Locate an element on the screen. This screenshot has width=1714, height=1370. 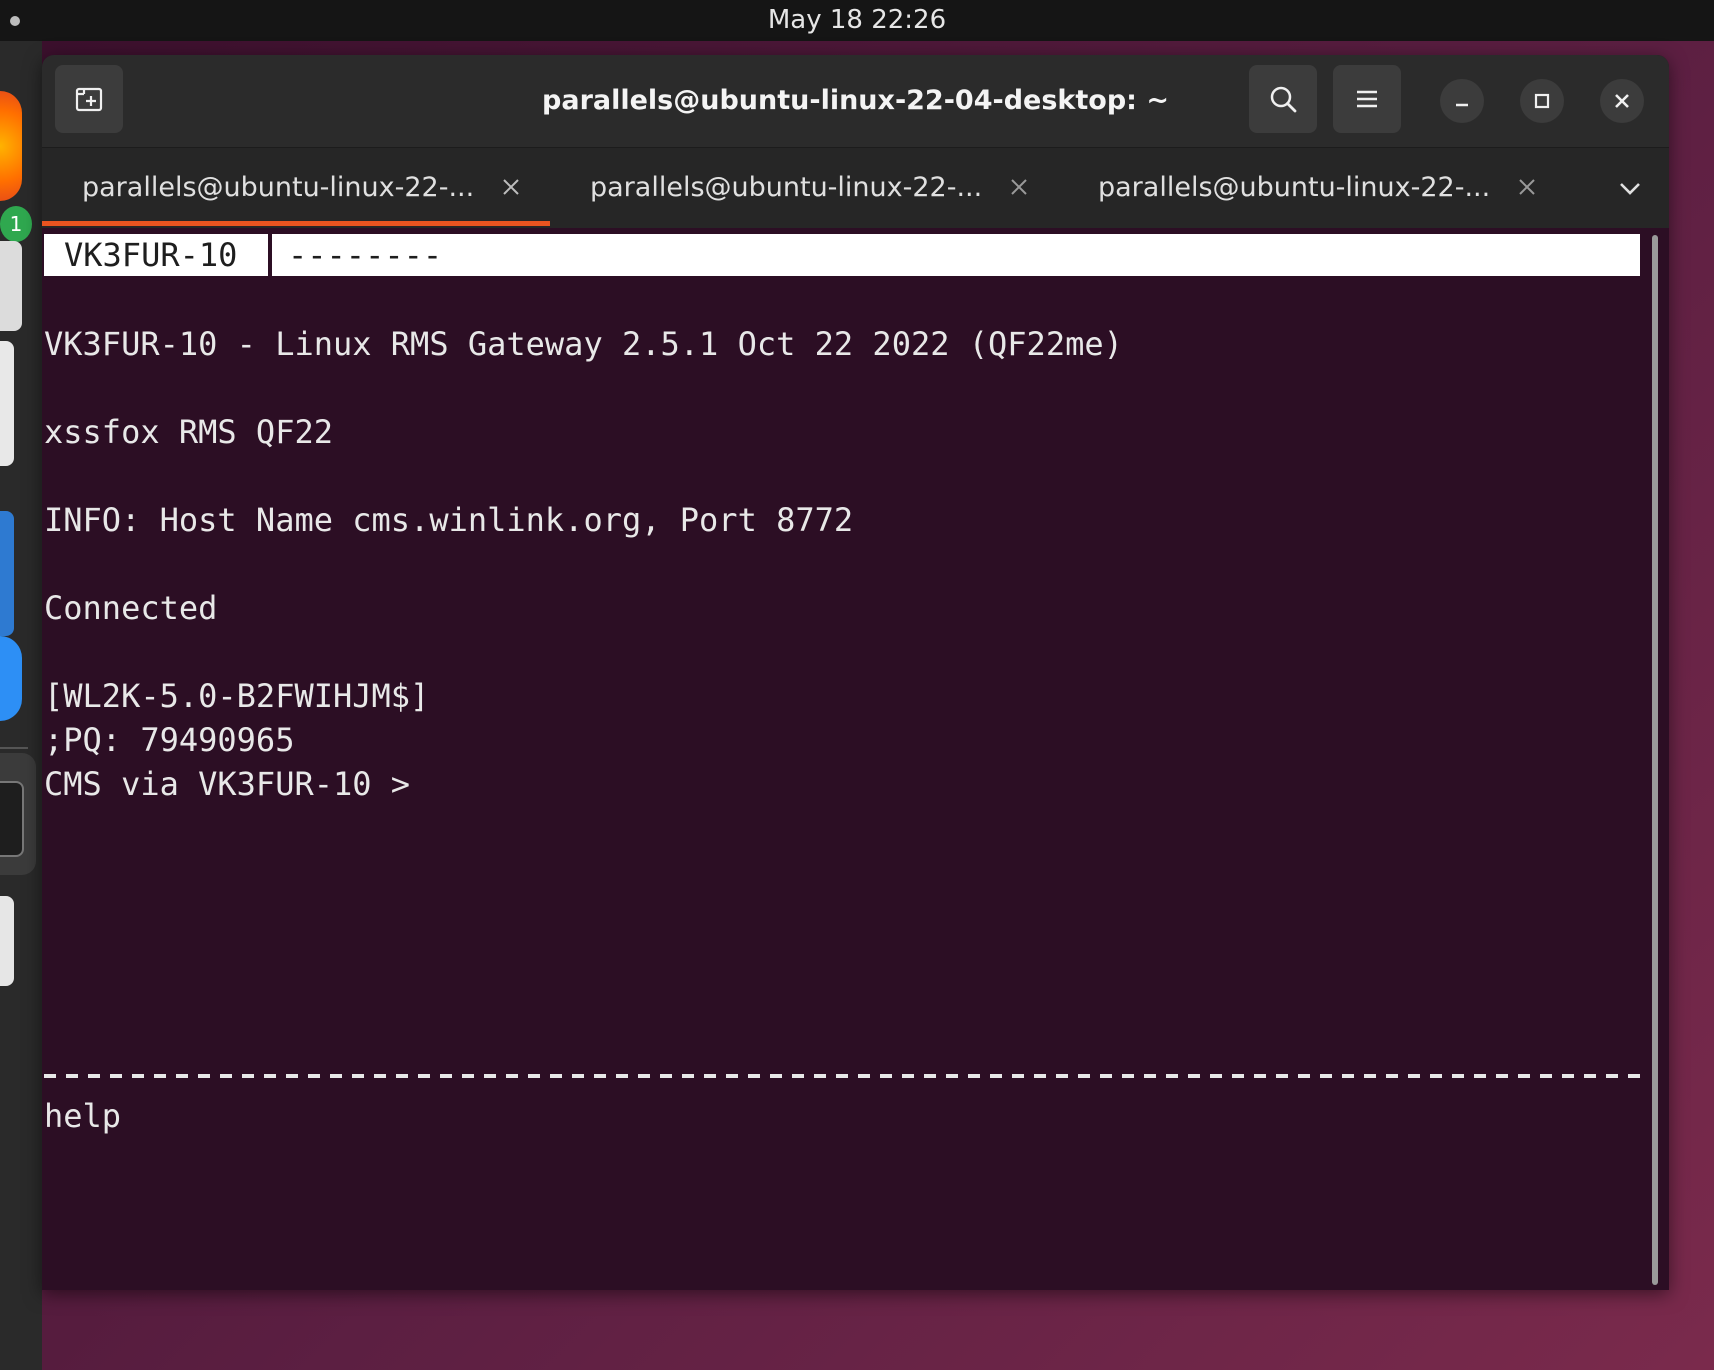
chevron-down-icon is located at coordinates (1630, 188).